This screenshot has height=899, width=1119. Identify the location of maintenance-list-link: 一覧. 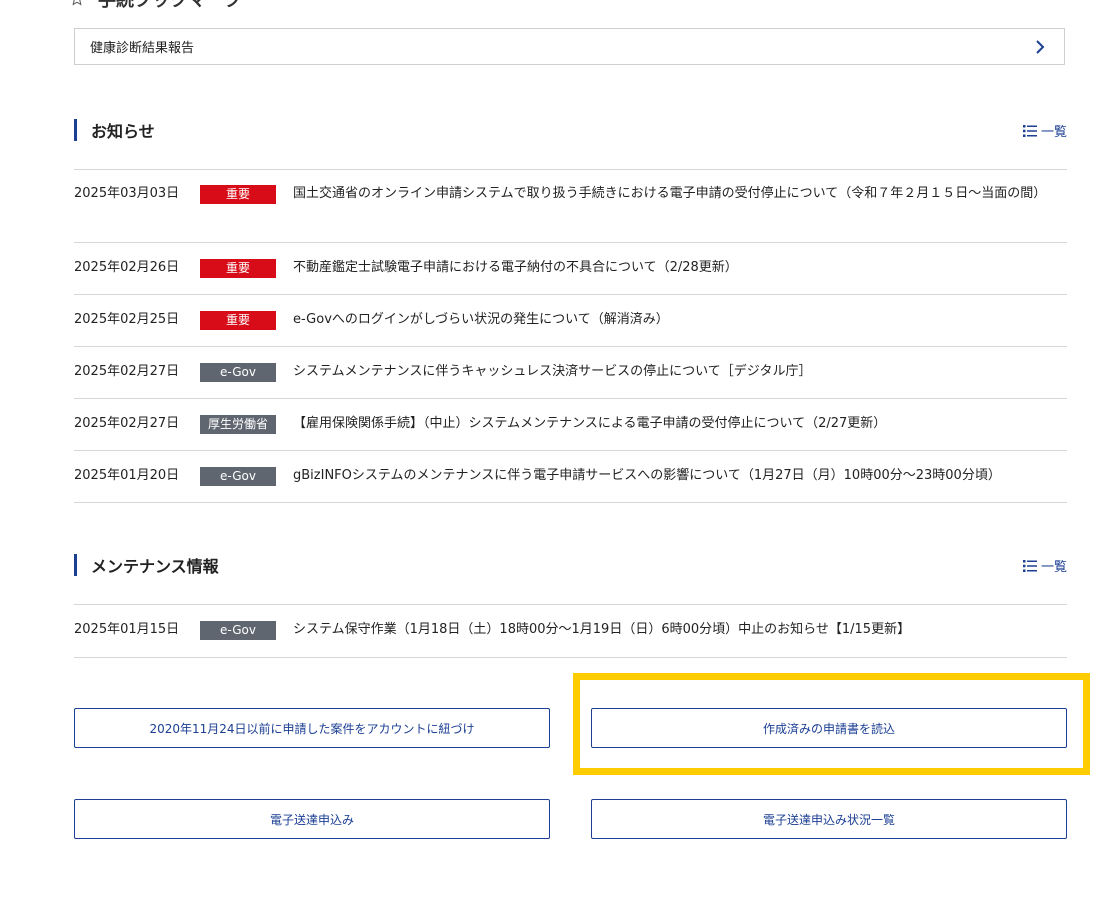
(1044, 565).